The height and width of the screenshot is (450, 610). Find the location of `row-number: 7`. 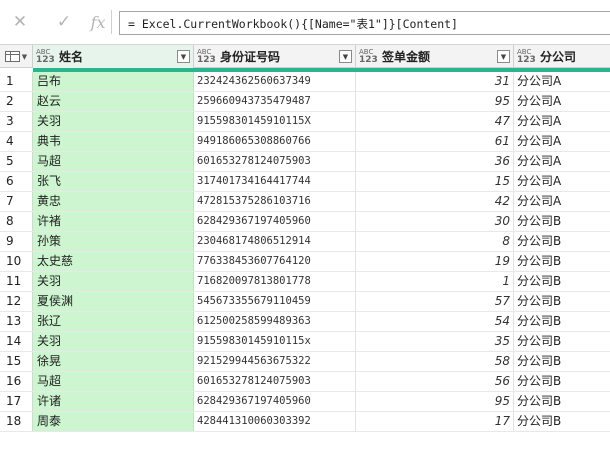

row-number: 7 is located at coordinates (16, 201).